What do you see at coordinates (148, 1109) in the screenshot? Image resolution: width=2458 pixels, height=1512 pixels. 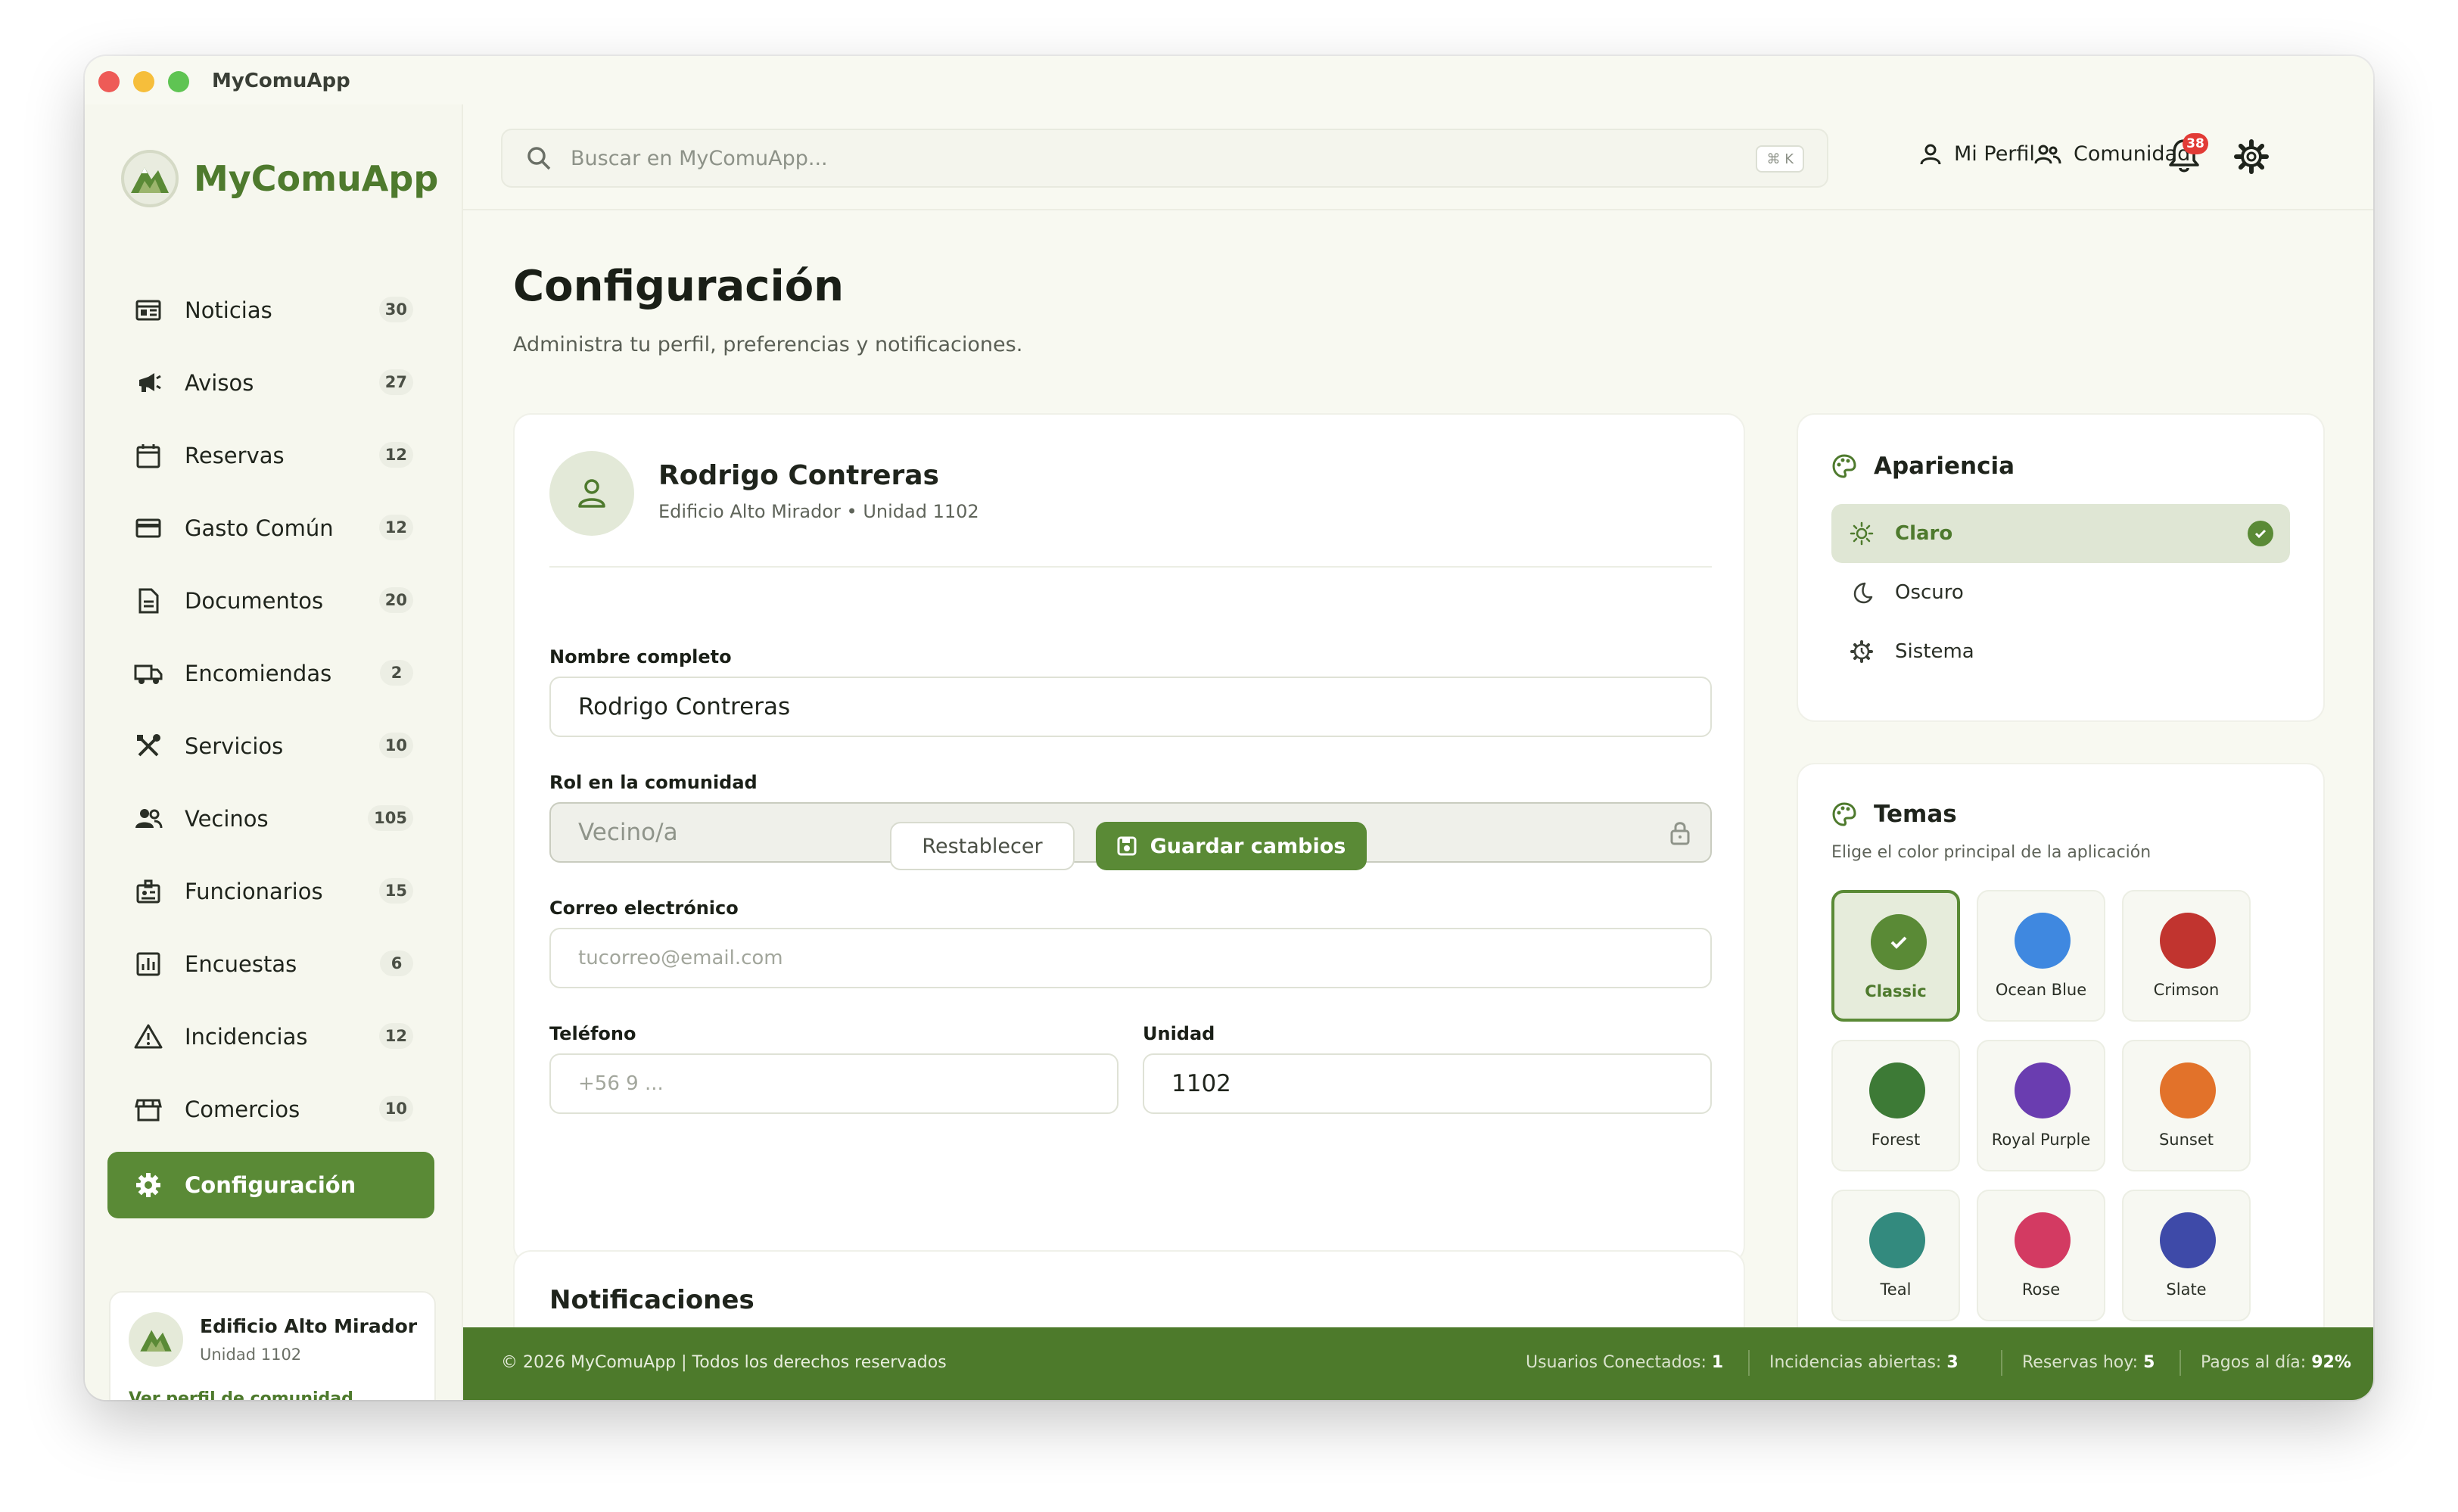 I see `store-icon` at bounding box center [148, 1109].